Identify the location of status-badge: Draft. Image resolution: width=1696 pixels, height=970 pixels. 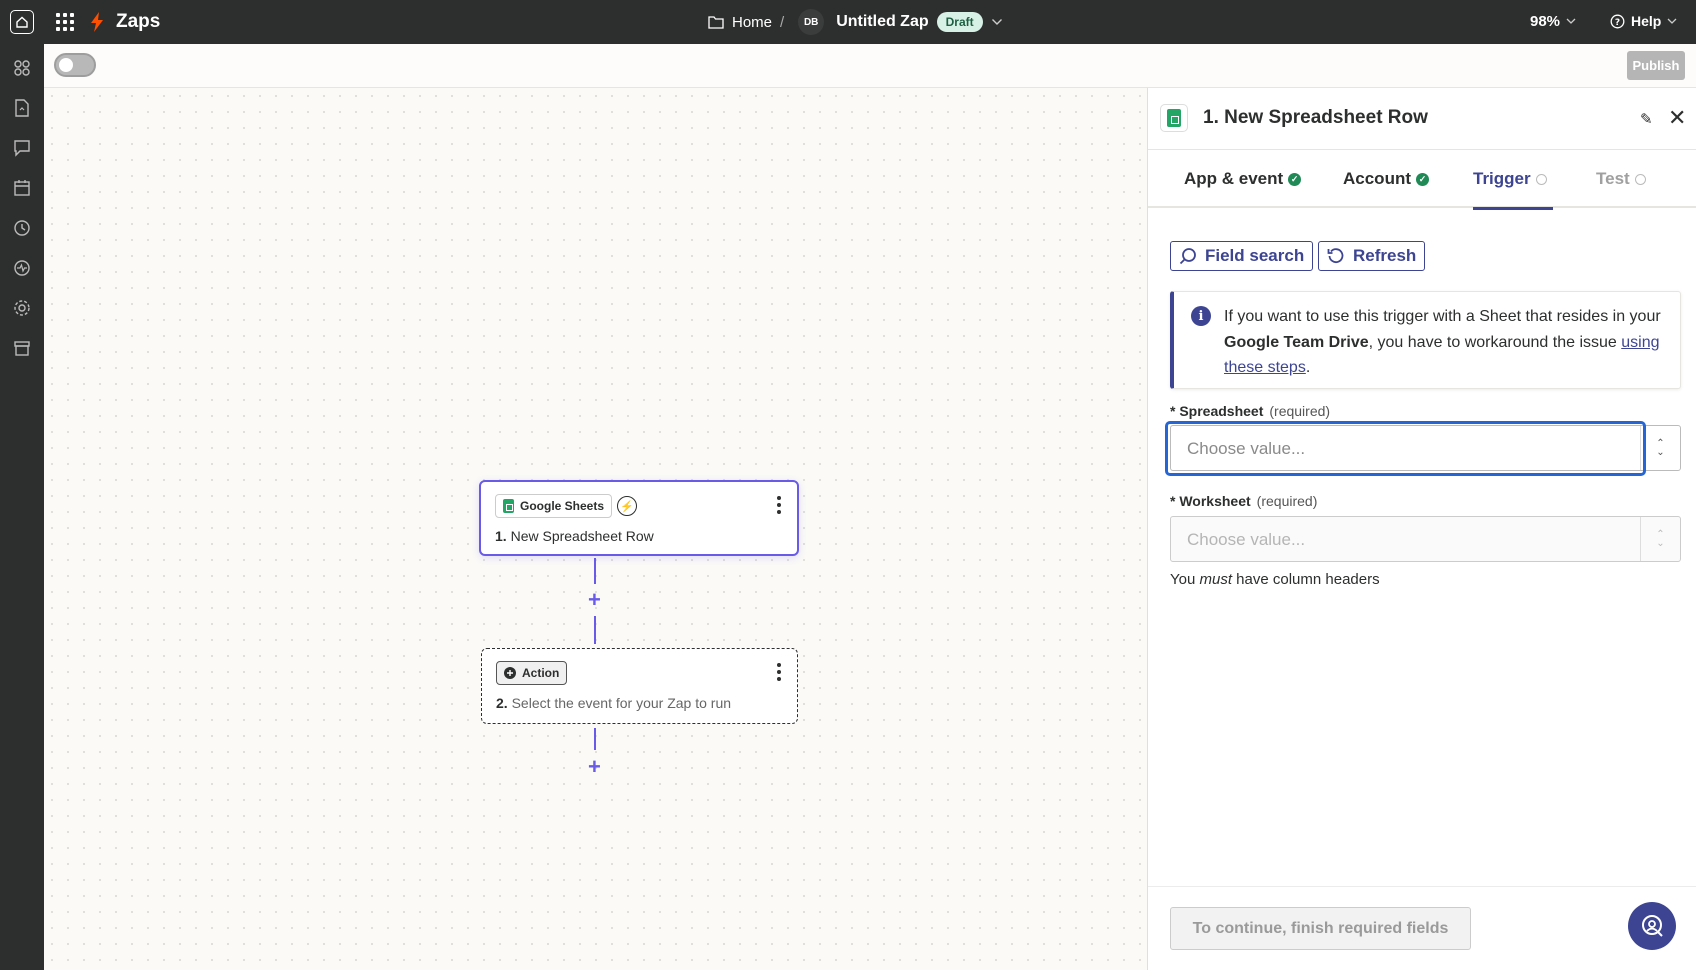
(959, 22).